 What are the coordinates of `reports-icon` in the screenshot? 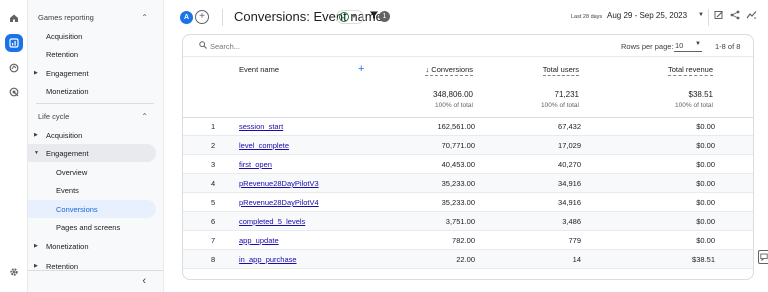 It's located at (14, 43).